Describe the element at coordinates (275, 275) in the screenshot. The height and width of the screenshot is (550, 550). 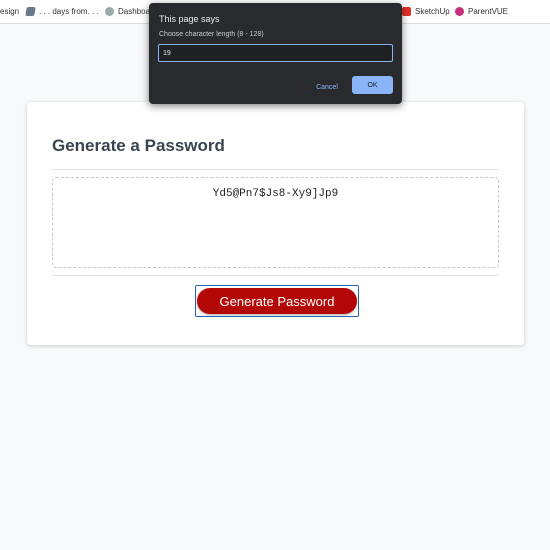
I see `divider-bottom` at that location.